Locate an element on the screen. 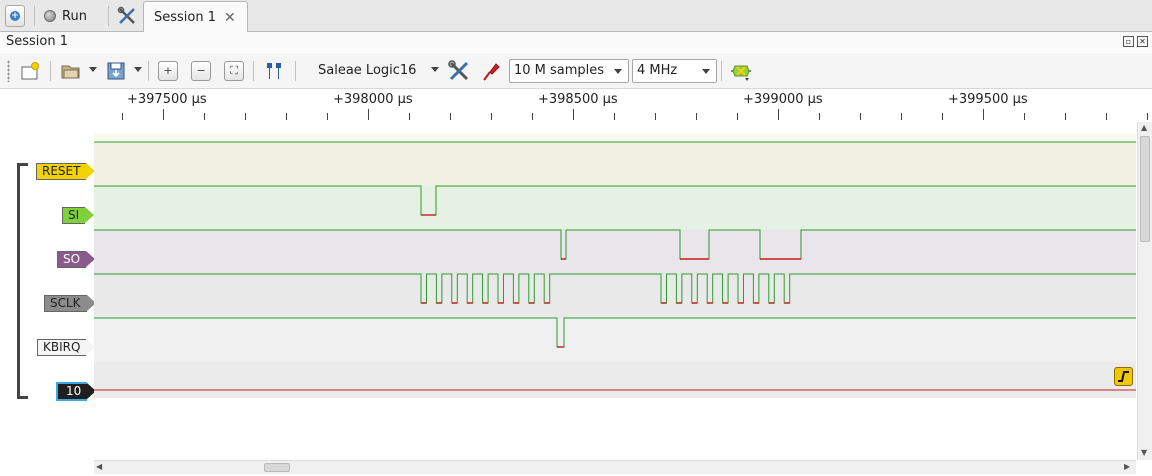 The height and width of the screenshot is (476, 1152). device-settings-icon is located at coordinates (458, 70).